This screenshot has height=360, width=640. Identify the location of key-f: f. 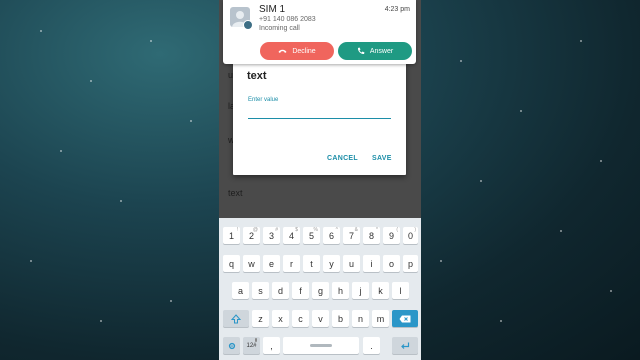
(300, 290).